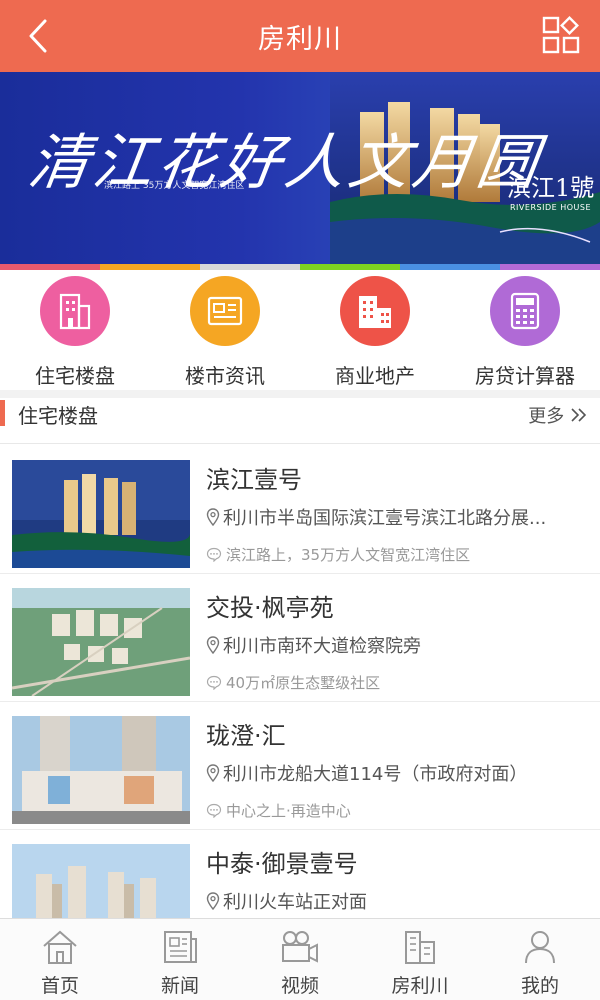 The height and width of the screenshot is (1000, 600). What do you see at coordinates (246, 736) in the screenshot?
I see `listing-name: 珑澄·汇` at bounding box center [246, 736].